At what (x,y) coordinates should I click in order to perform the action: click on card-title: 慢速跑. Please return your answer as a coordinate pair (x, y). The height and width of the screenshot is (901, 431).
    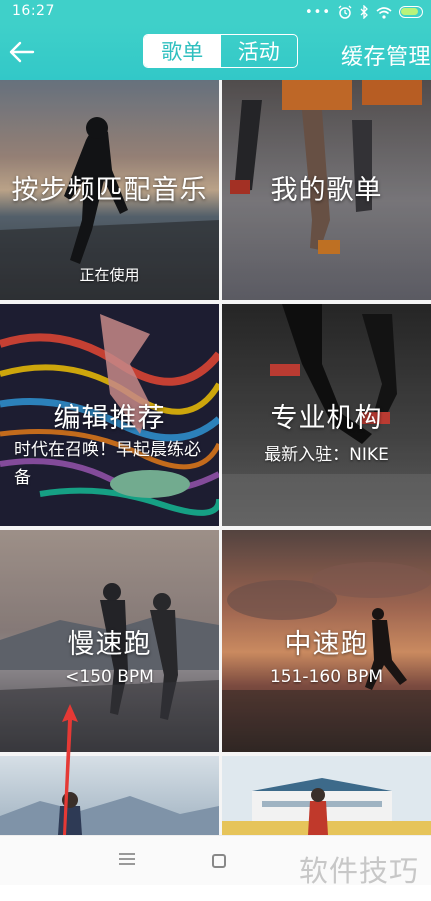
    Looking at the image, I should click on (109, 644).